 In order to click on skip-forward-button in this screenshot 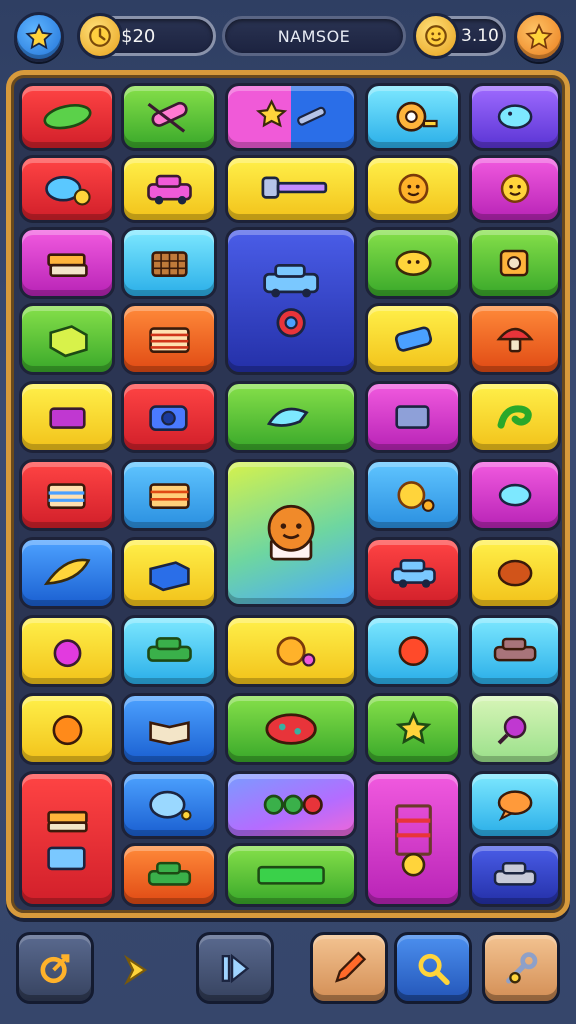, I will do `click(235, 968)`.